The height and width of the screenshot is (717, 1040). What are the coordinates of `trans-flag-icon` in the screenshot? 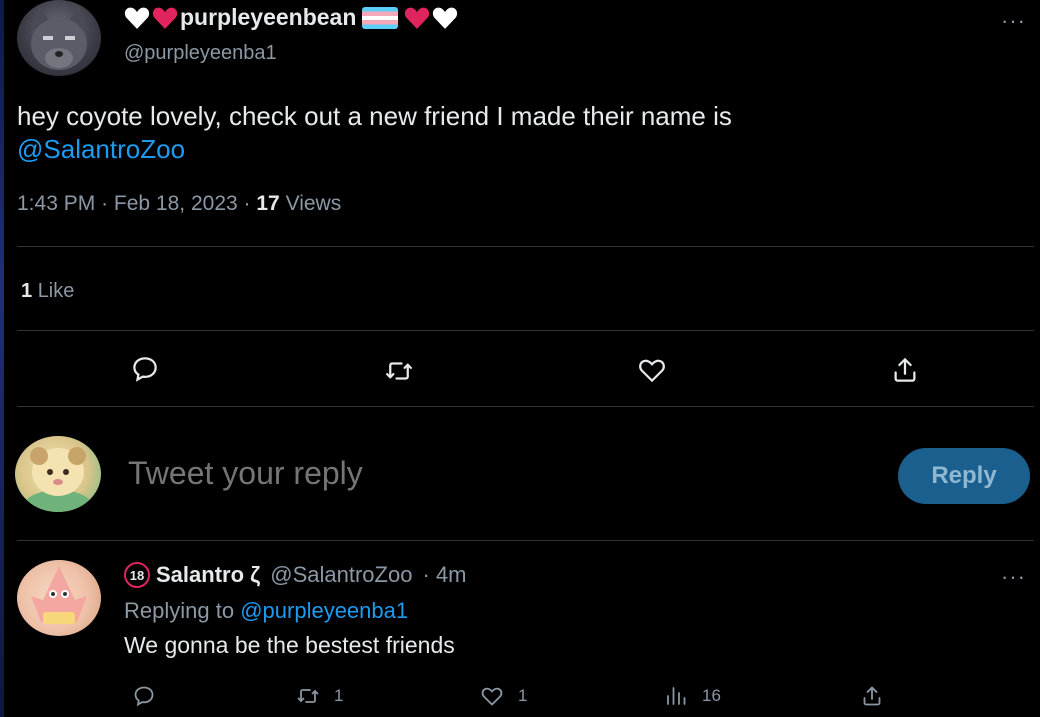 It's located at (380, 17).